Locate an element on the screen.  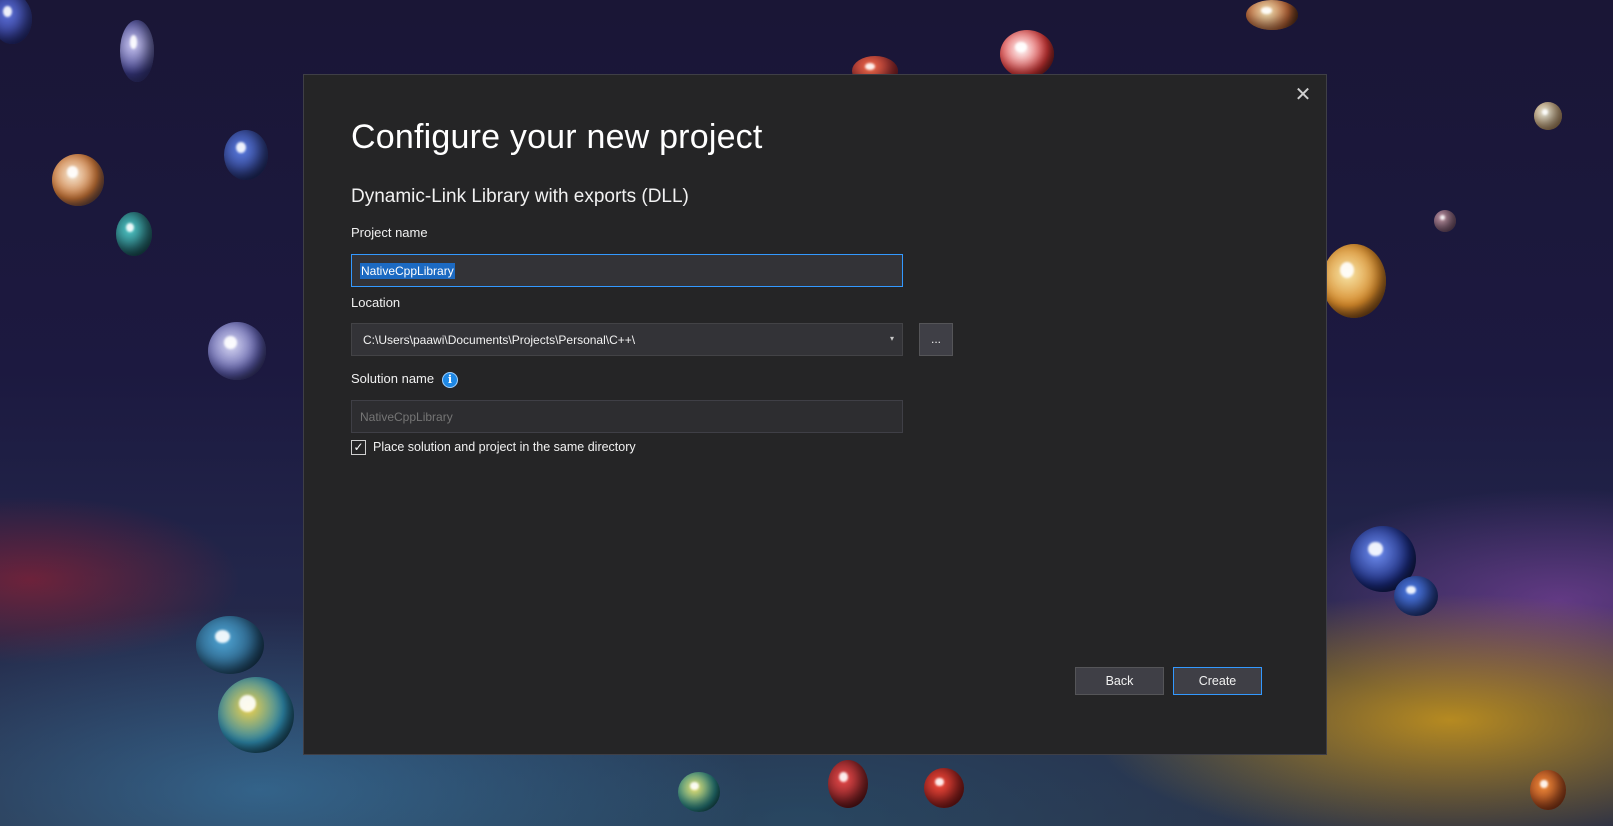
info-icon: i is located at coordinates (450, 380).